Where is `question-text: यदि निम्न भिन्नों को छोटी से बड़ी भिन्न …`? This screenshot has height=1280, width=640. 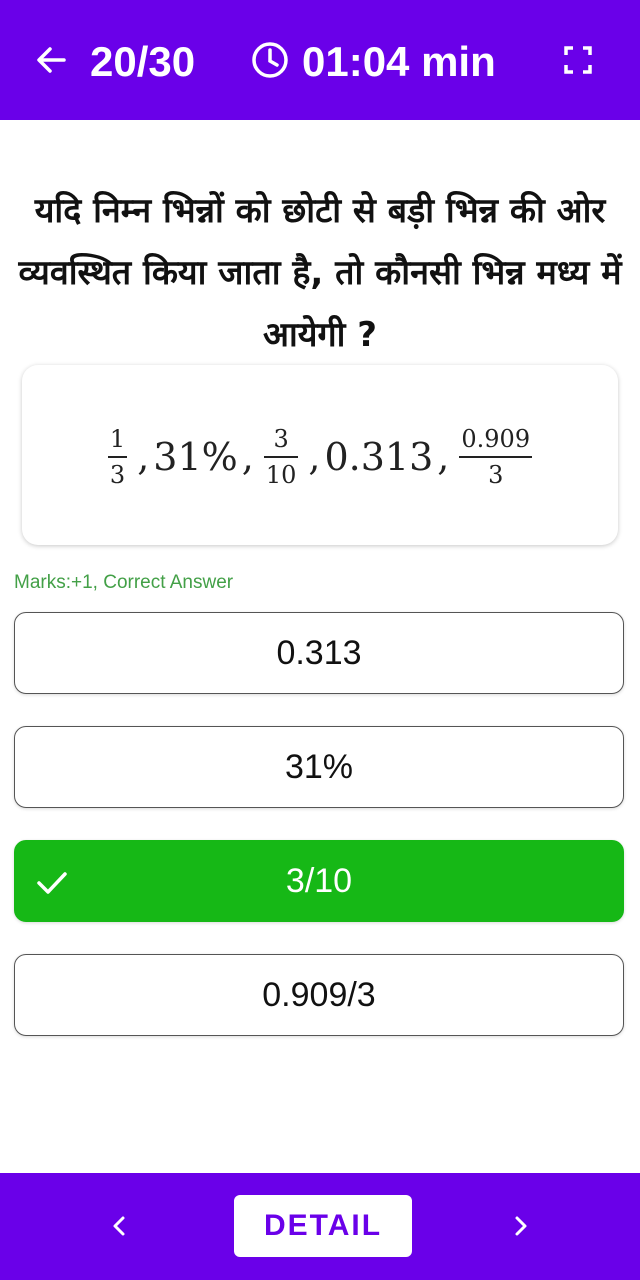 question-text: यदि निम्न भिन्नों को छोटी से बड़ी भिन्न … is located at coordinates (320, 273).